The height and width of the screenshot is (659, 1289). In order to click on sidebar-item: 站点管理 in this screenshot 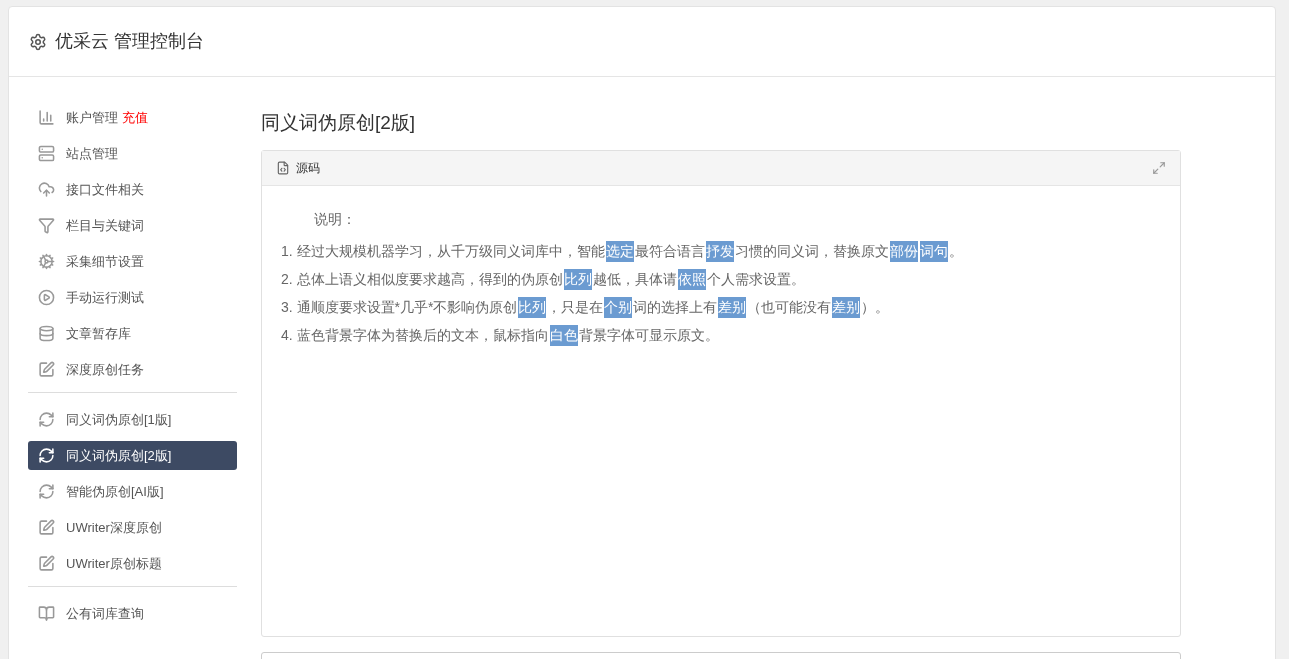, I will do `click(132, 153)`.